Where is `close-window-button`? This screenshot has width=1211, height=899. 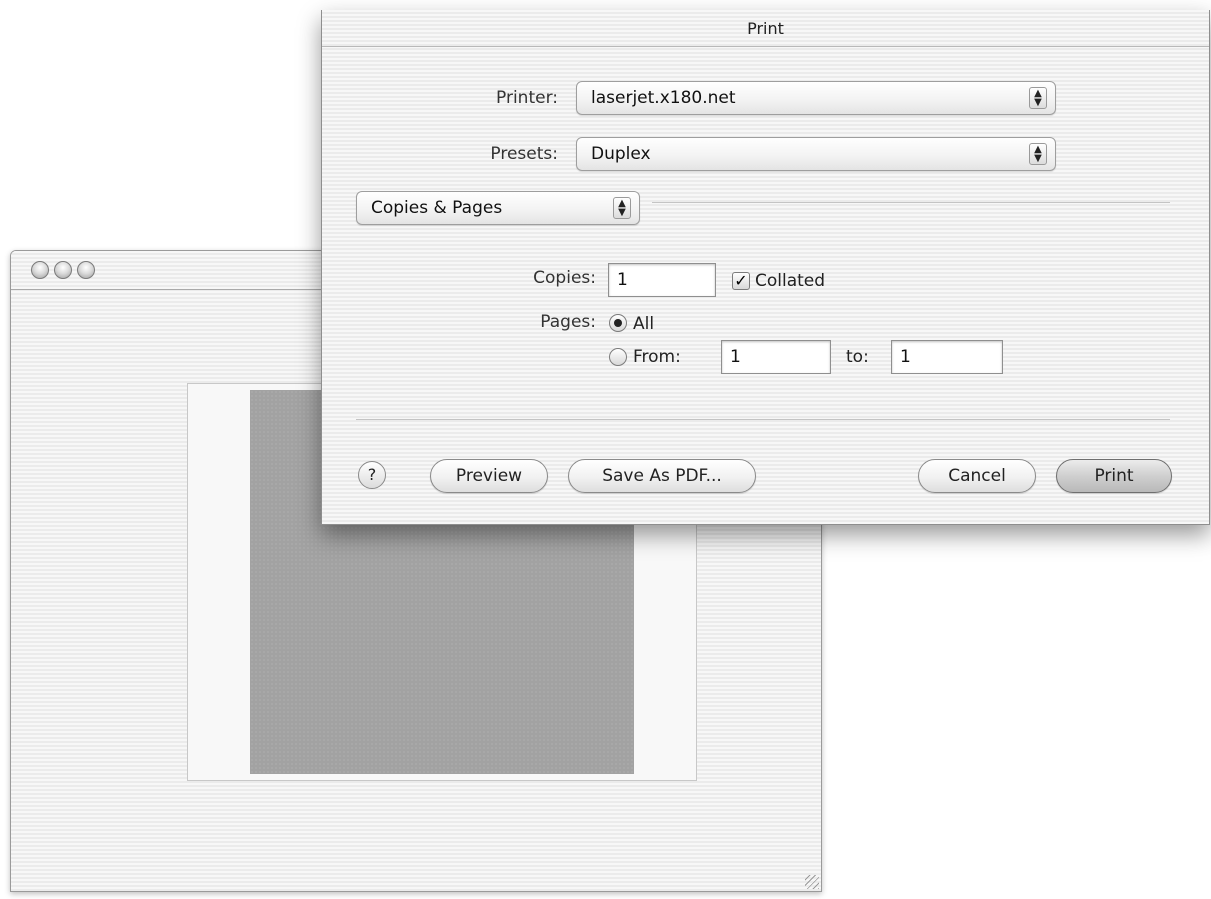 close-window-button is located at coordinates (40, 270).